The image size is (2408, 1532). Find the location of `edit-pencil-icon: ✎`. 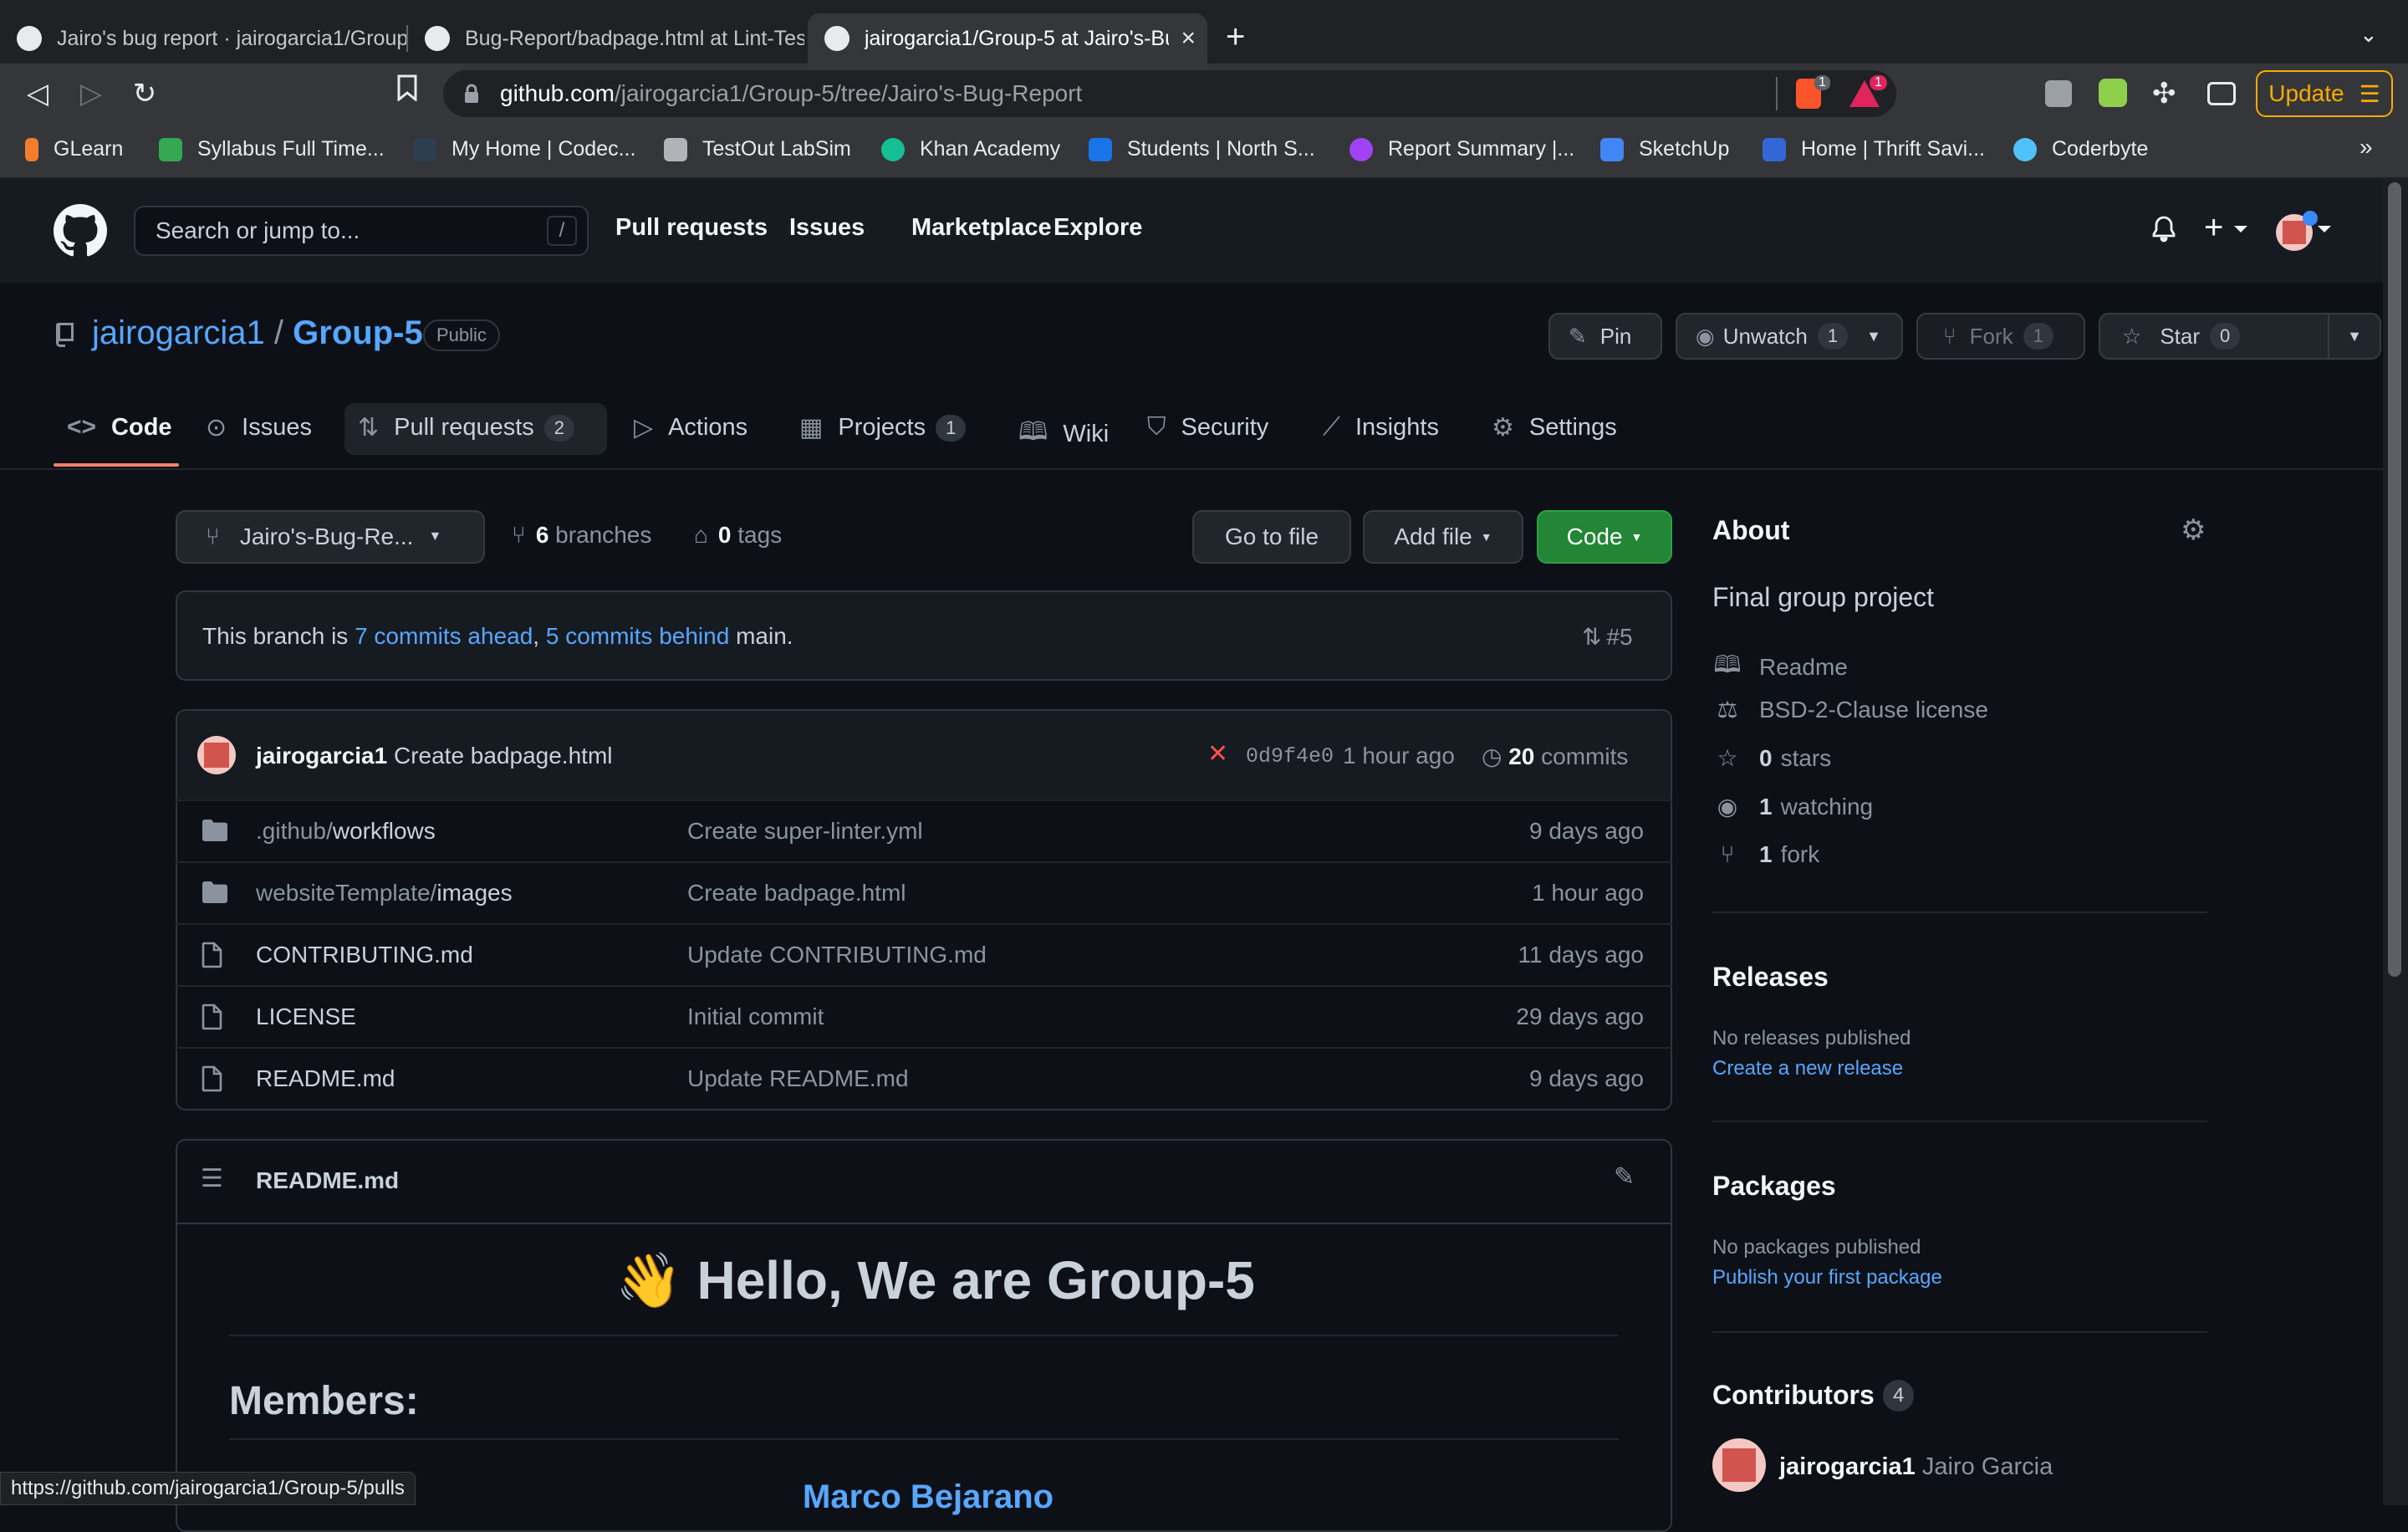

edit-pencil-icon: ✎ is located at coordinates (1624, 1177).